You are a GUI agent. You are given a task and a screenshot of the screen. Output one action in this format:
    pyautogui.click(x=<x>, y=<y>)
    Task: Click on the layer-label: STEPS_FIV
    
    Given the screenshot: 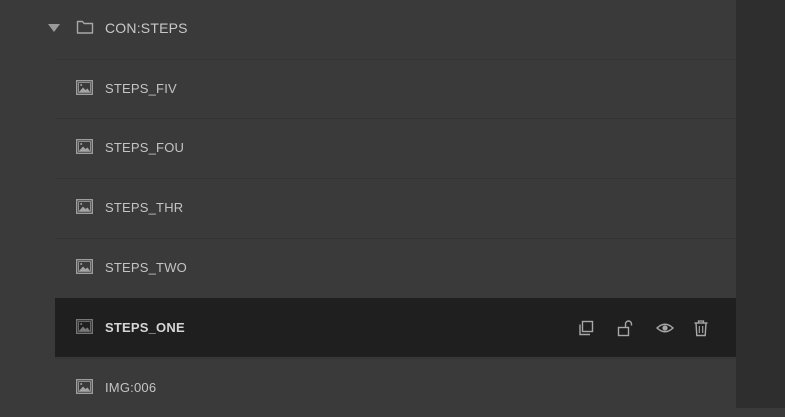 What is the action you would take?
    pyautogui.click(x=141, y=88)
    